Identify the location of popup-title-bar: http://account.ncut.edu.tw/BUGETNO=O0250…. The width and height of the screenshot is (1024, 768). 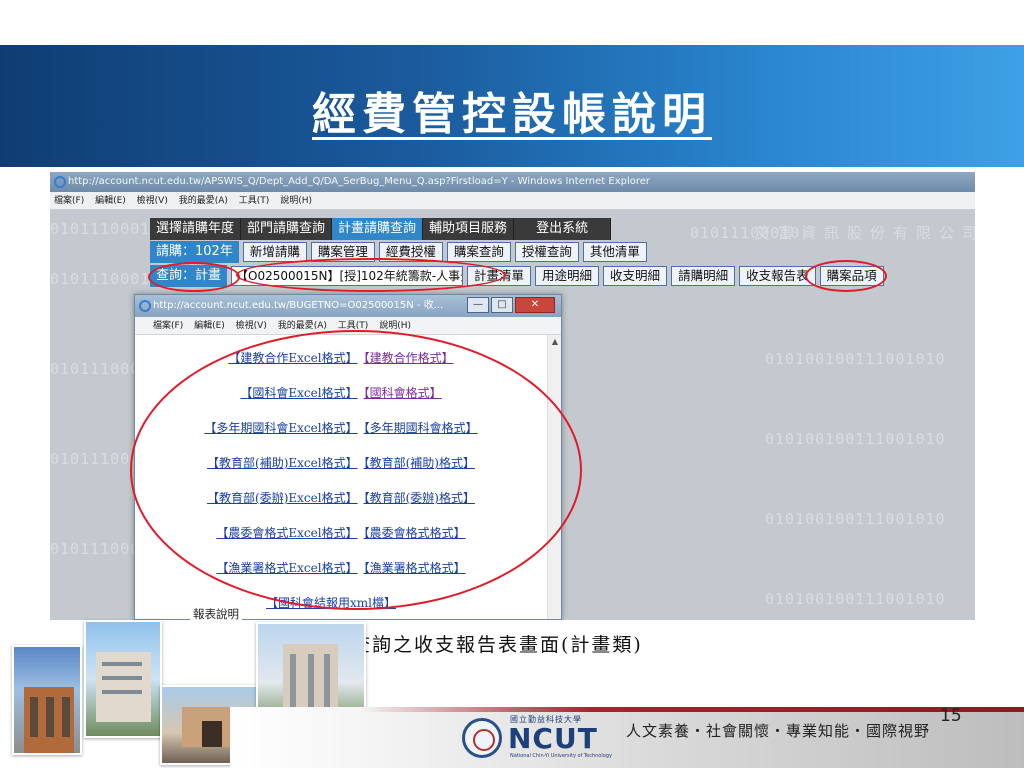
(348, 306).